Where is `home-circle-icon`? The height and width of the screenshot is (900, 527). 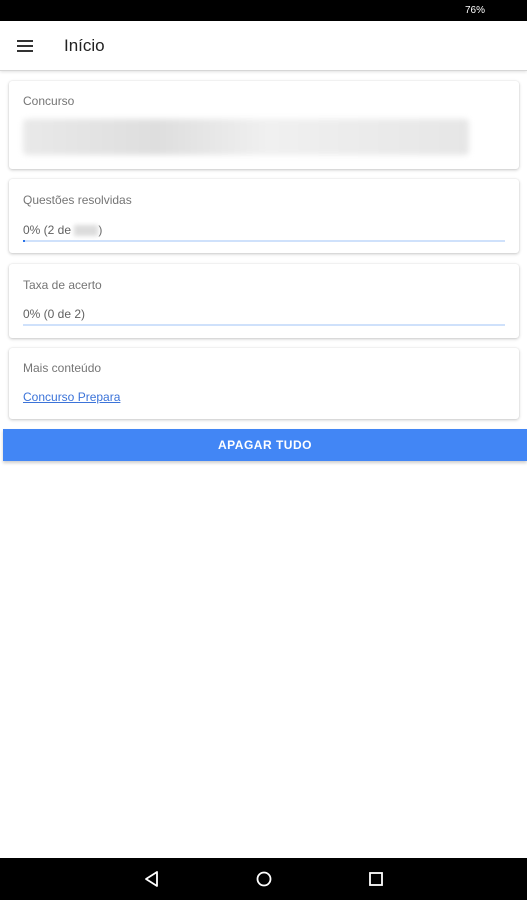
home-circle-icon is located at coordinates (264, 879).